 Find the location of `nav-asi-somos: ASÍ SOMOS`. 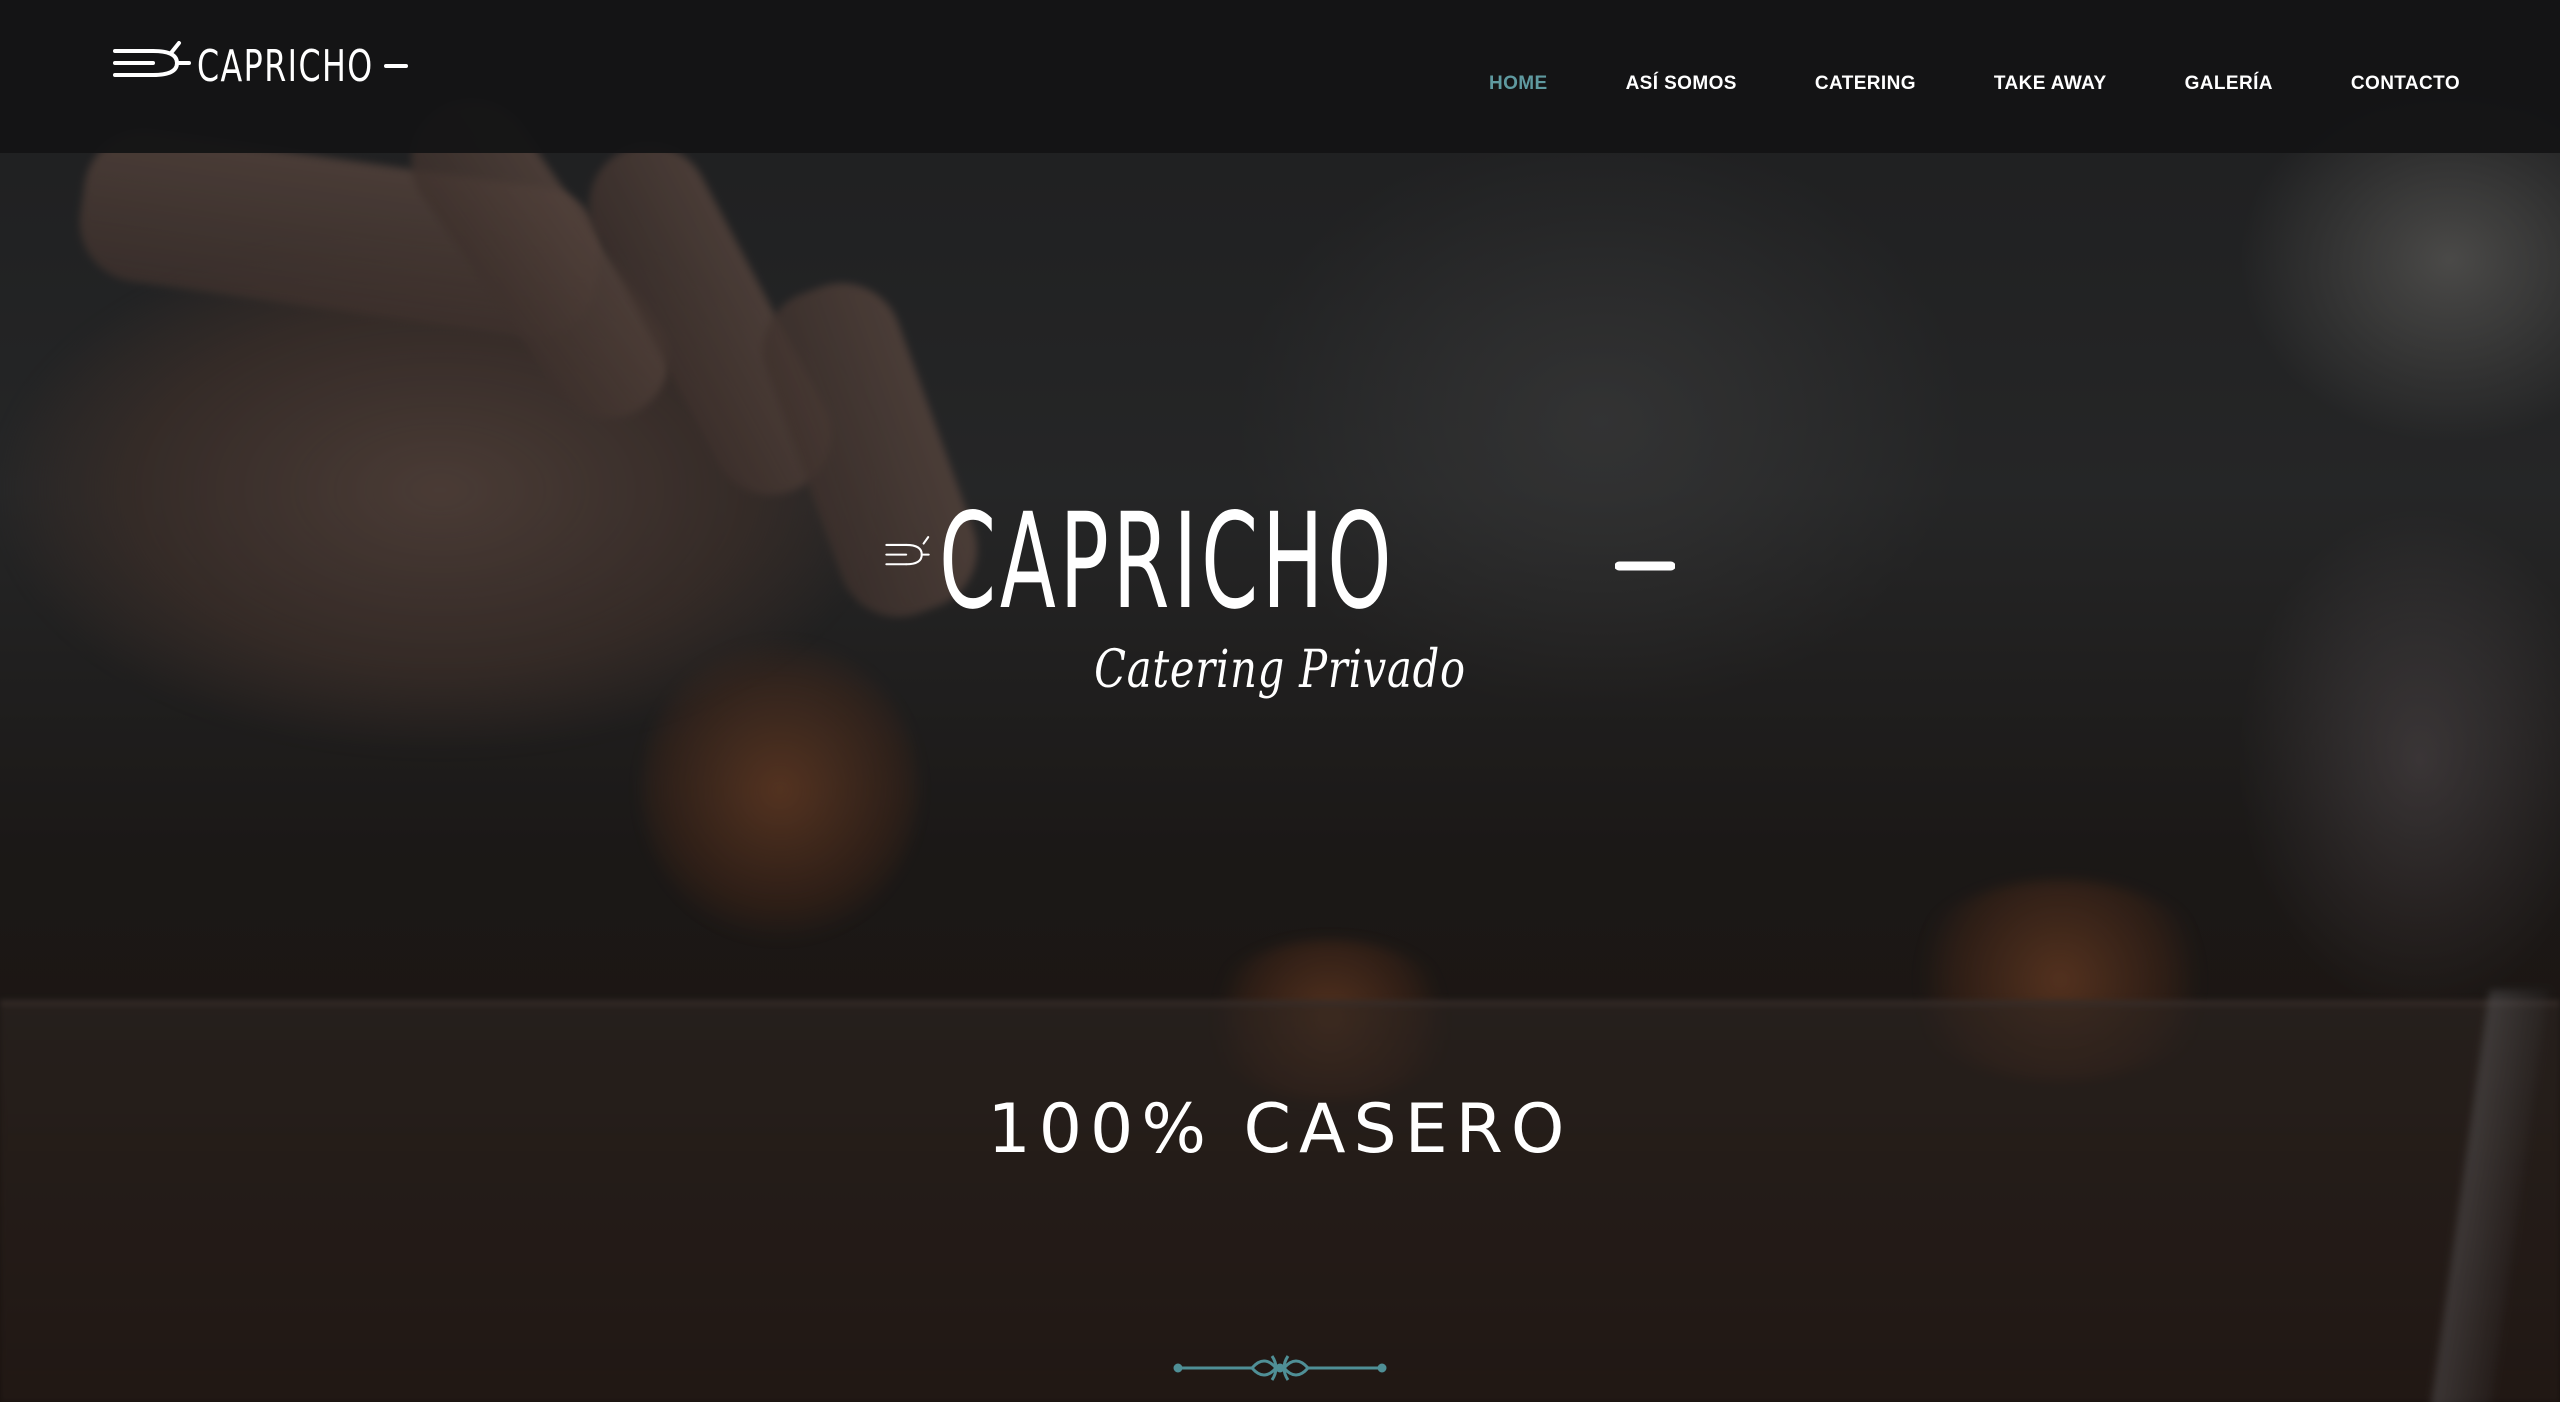

nav-asi-somos: ASÍ SOMOS is located at coordinates (1681, 84).